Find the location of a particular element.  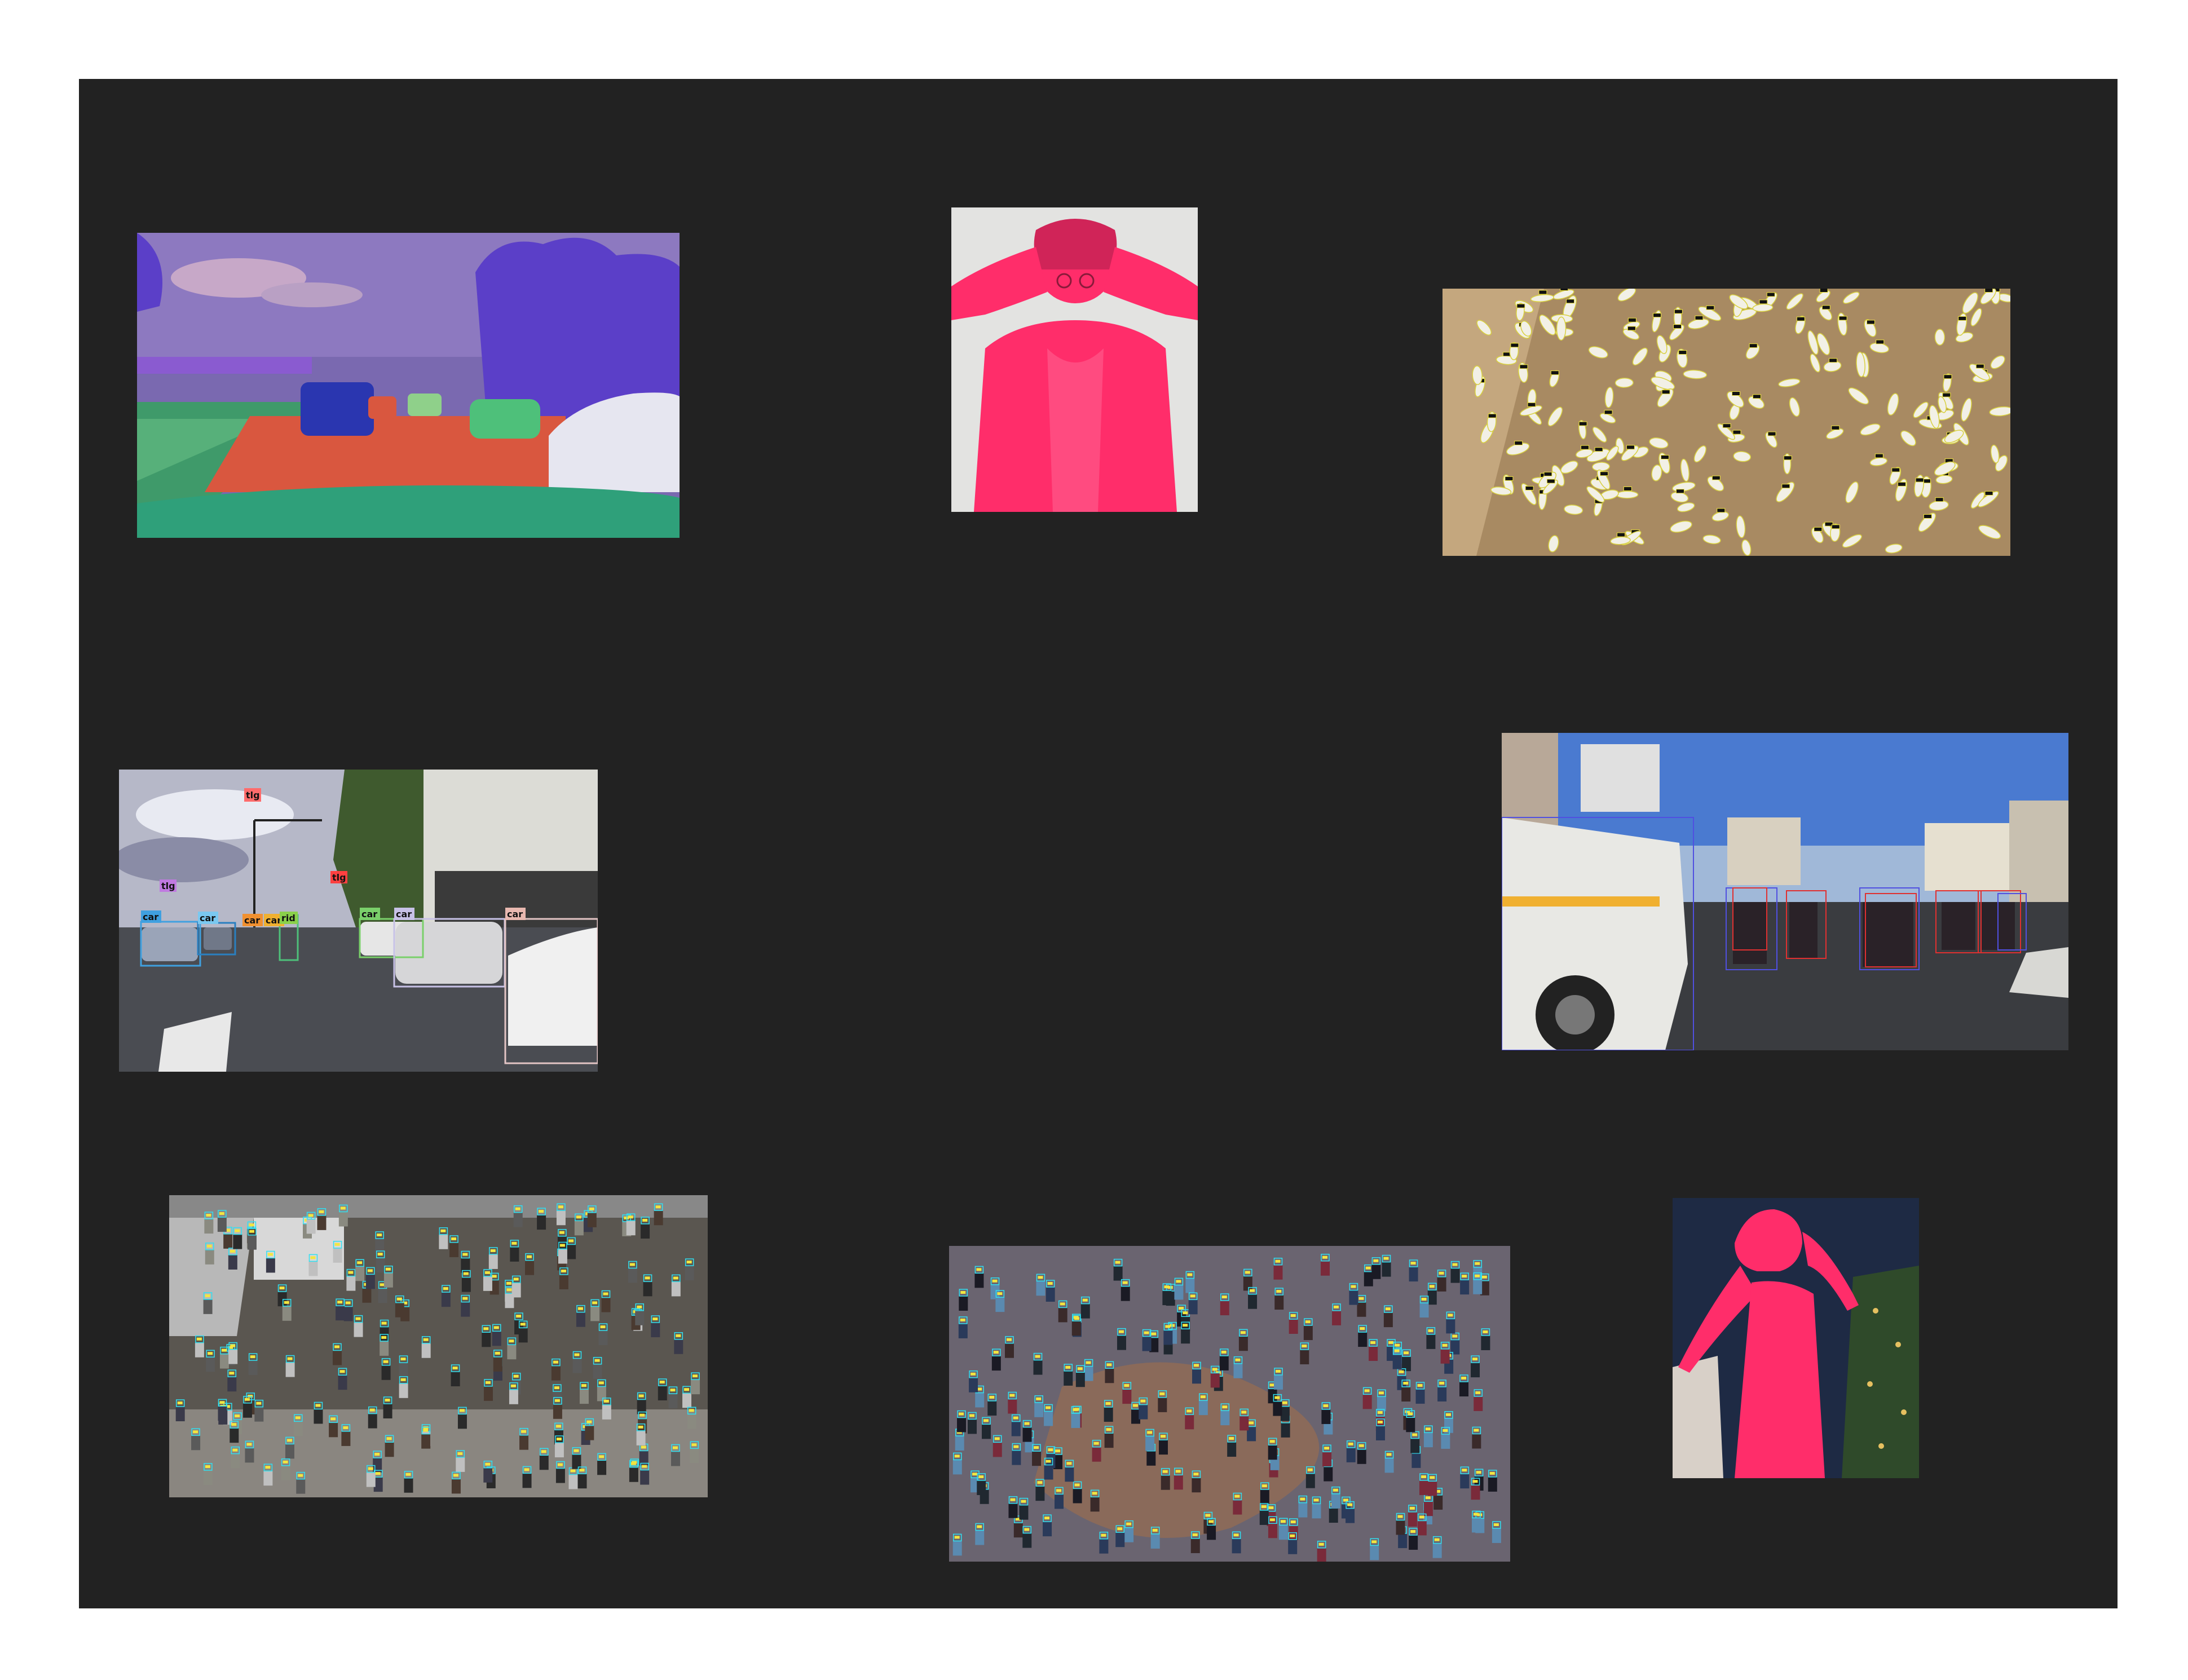

aerial-birds-detection-photo is located at coordinates (1726, 422).